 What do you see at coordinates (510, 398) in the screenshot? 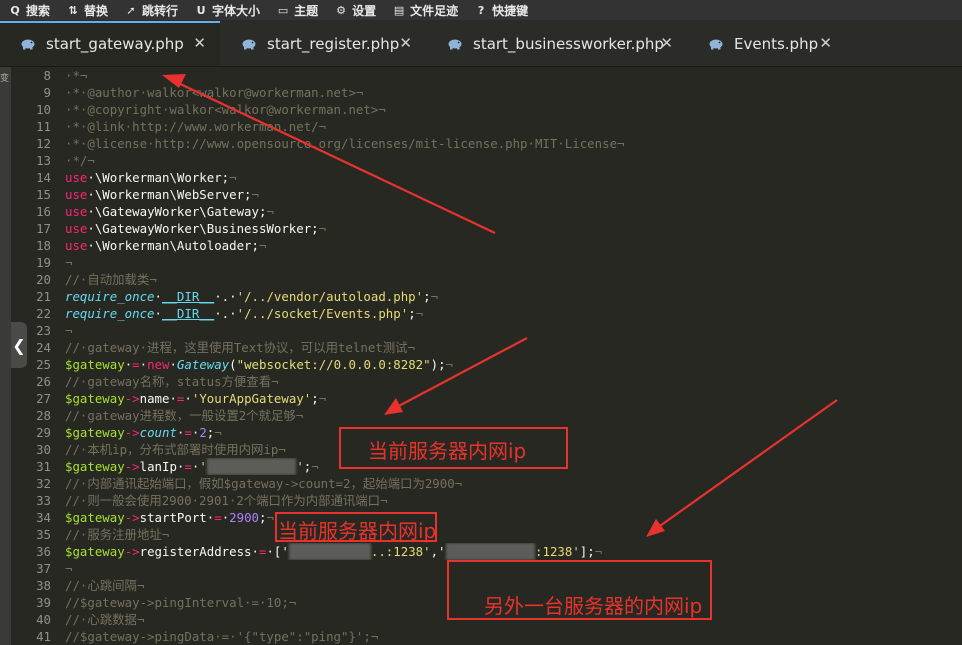
I see `code-line: $gateway->name·=·'YourAppGateway';¬` at bounding box center [510, 398].